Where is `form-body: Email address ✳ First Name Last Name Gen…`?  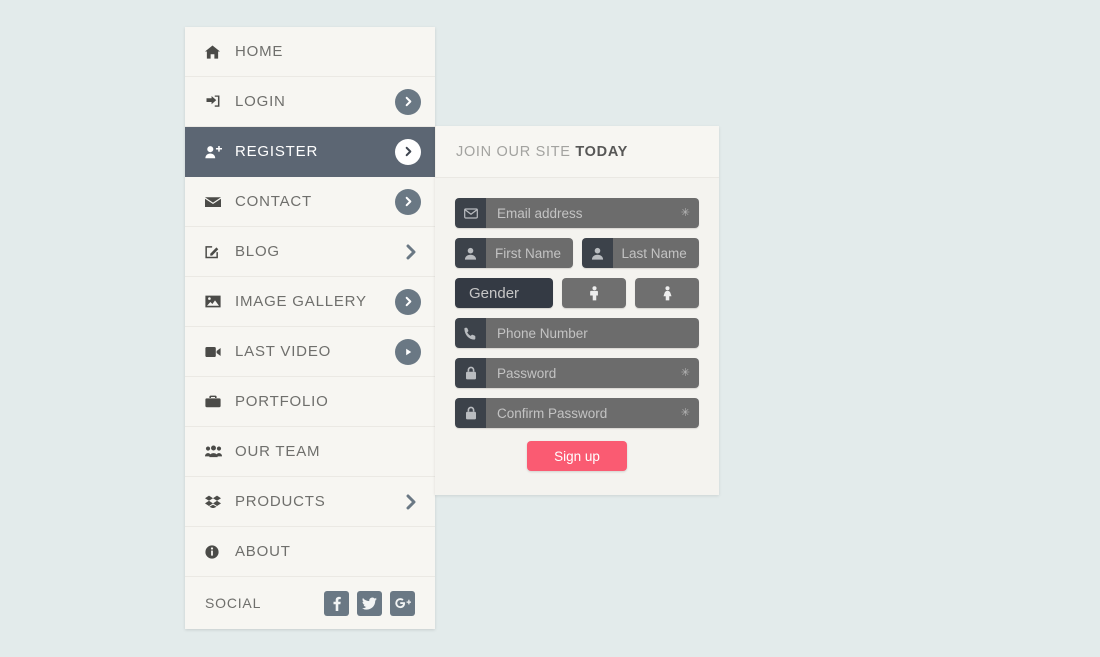 form-body: Email address ✳ First Name Last Name Gen… is located at coordinates (577, 336).